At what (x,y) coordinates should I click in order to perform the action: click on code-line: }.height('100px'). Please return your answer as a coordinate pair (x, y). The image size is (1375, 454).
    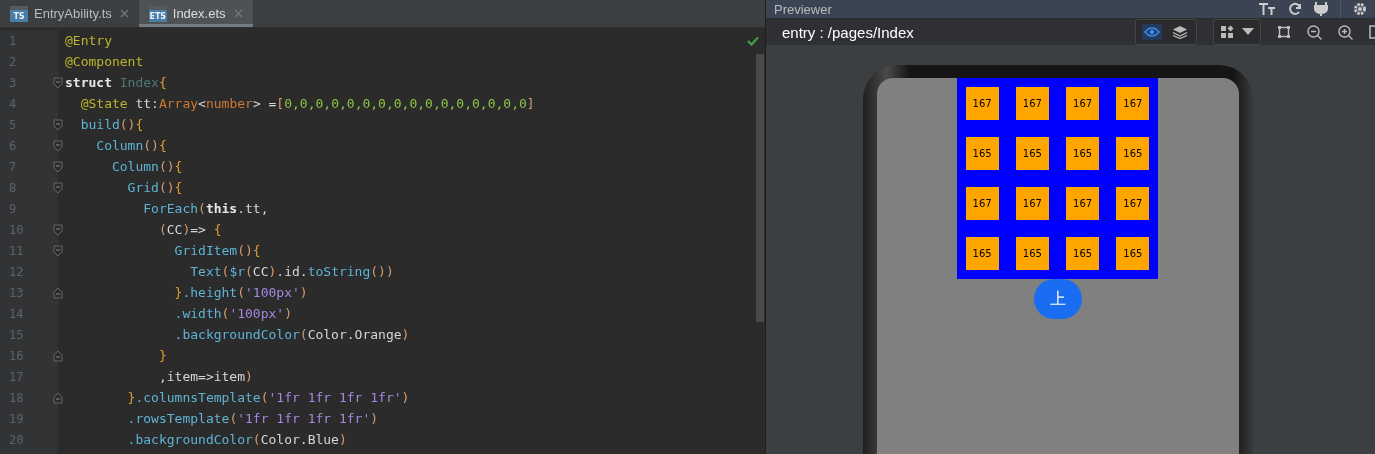
    Looking at the image, I should click on (240, 293).